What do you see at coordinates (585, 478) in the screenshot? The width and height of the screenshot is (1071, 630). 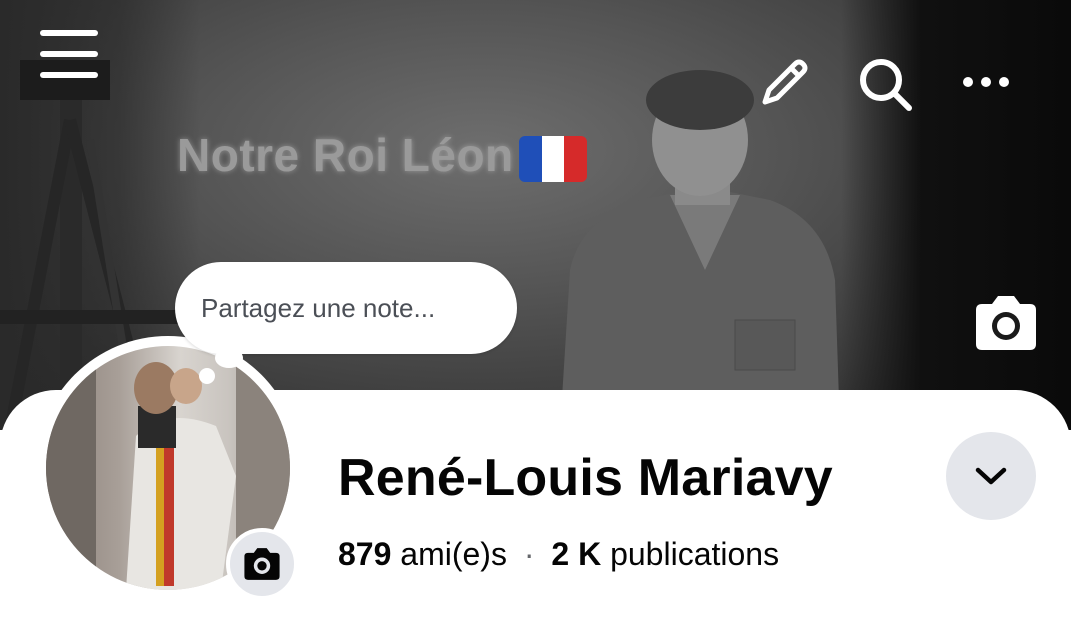 I see `profile-name: René-Louis Mariavy` at bounding box center [585, 478].